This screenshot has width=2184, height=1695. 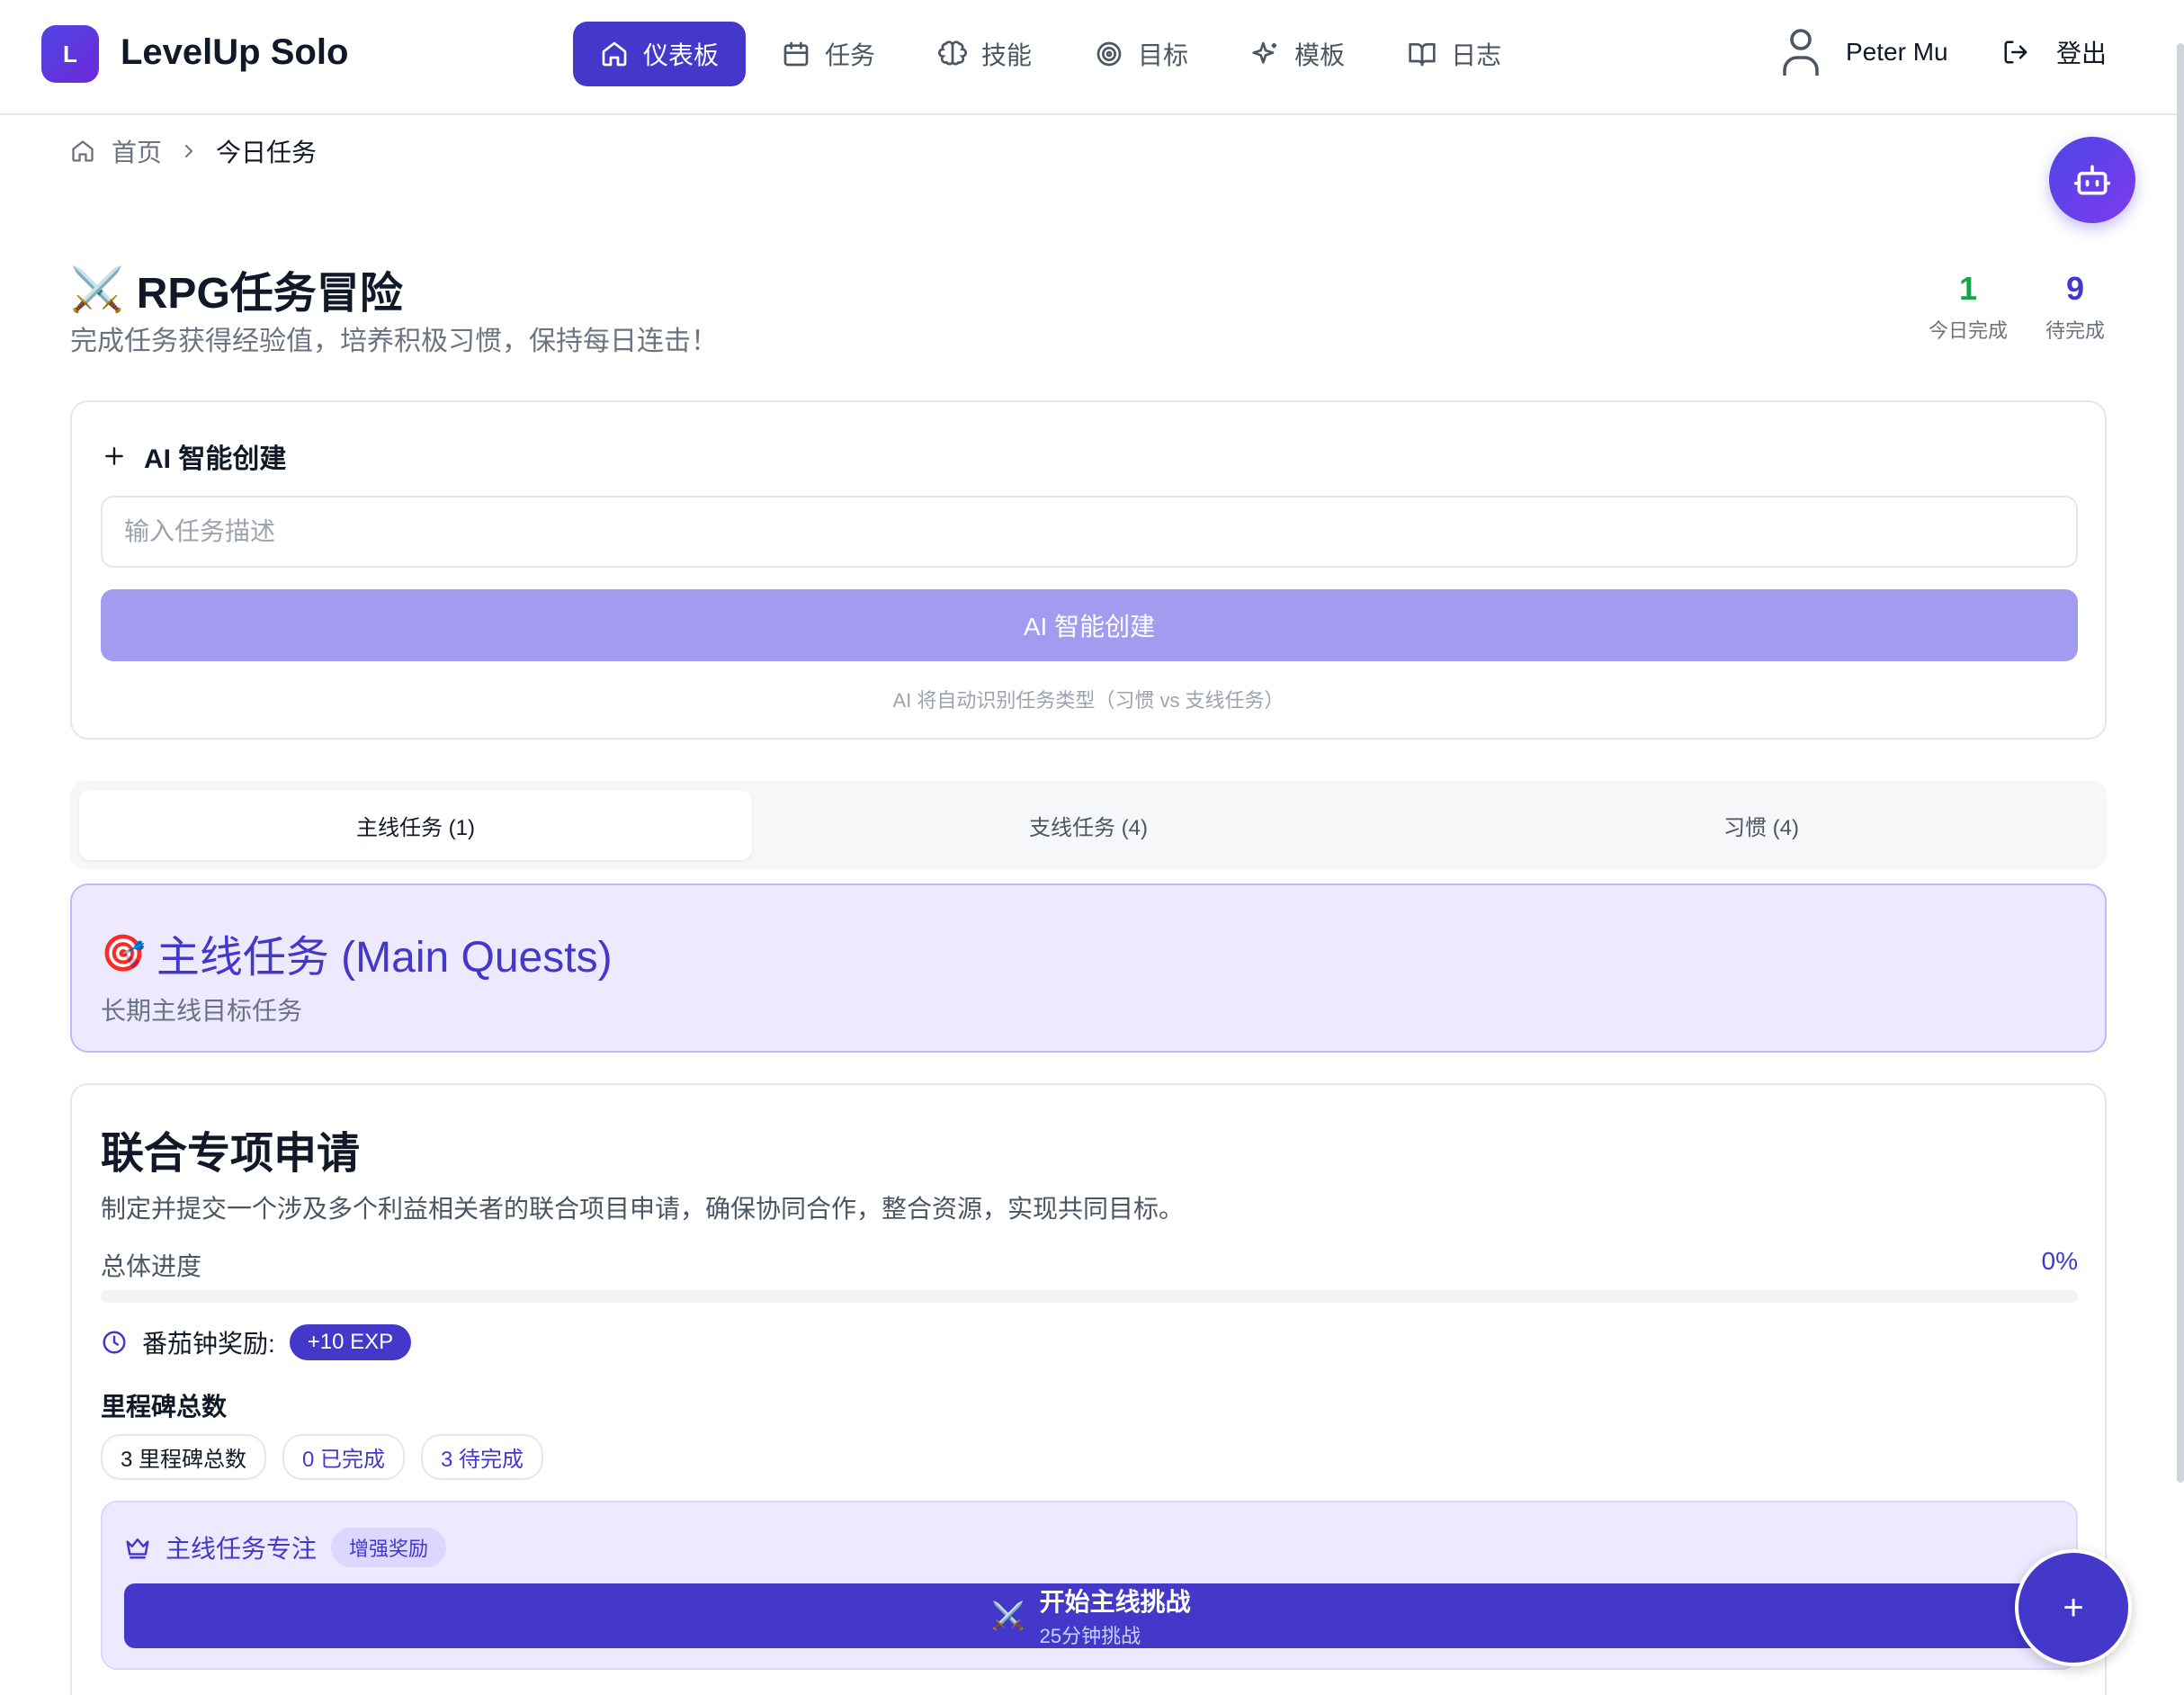 I want to click on page-title-text: RPG任务冒险, so click(x=269, y=294).